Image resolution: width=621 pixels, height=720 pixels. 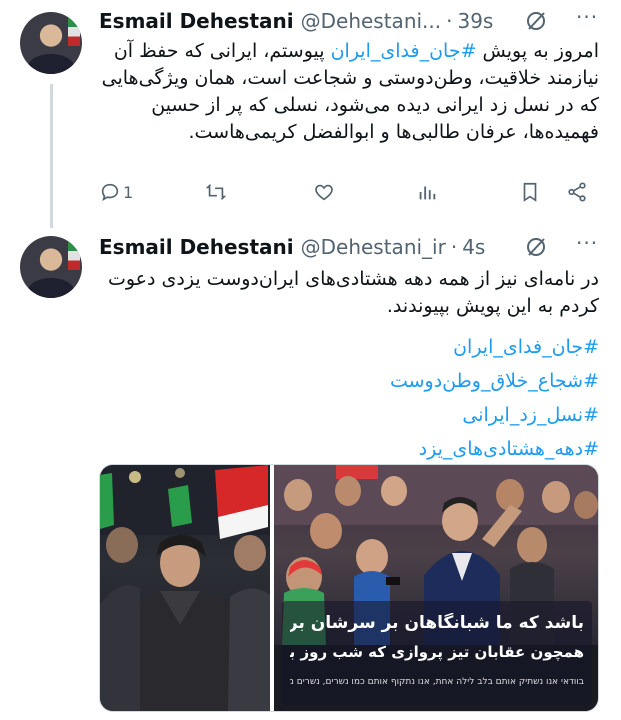 I want to click on action-bar: 1, so click(x=349, y=192).